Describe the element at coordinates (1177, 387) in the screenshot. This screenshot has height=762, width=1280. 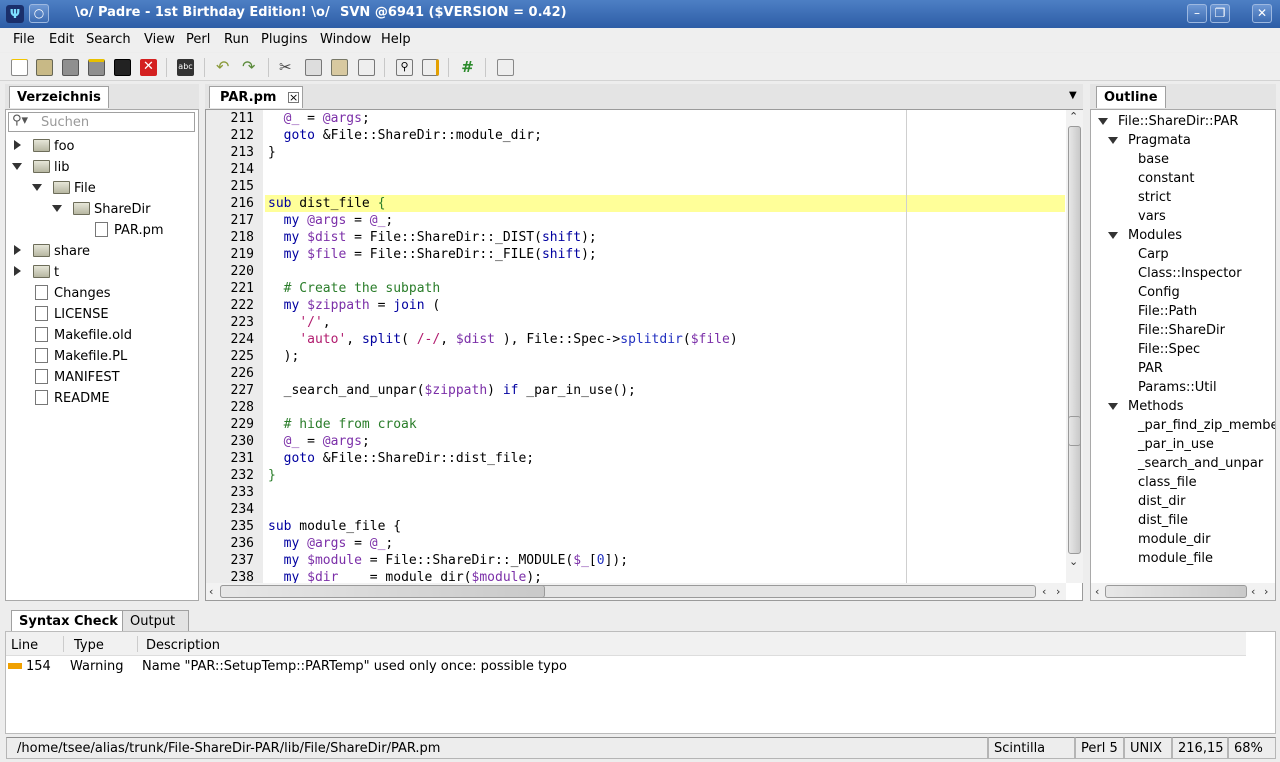
I see `outline-item: Params::Util` at that location.